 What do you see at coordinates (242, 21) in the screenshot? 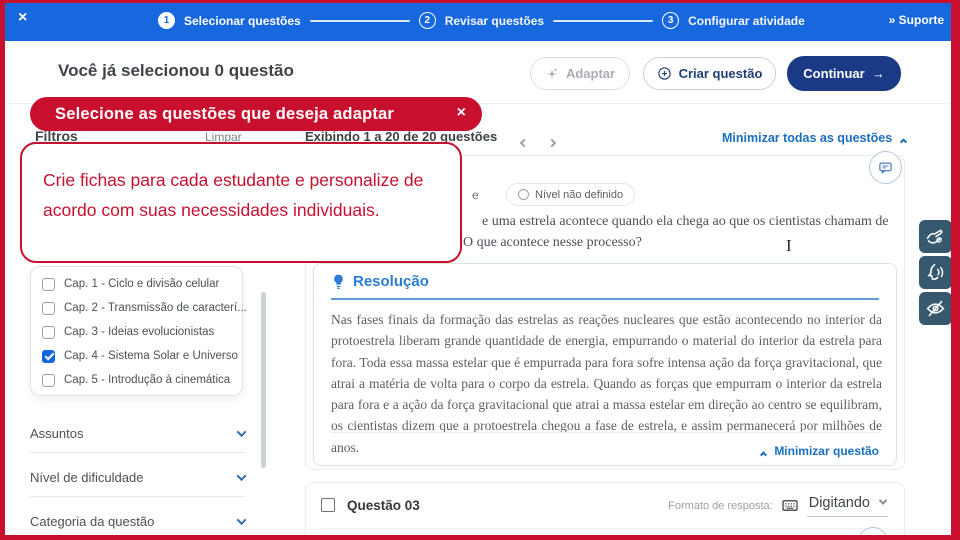
I see `step-1-label: Selecionar questões` at bounding box center [242, 21].